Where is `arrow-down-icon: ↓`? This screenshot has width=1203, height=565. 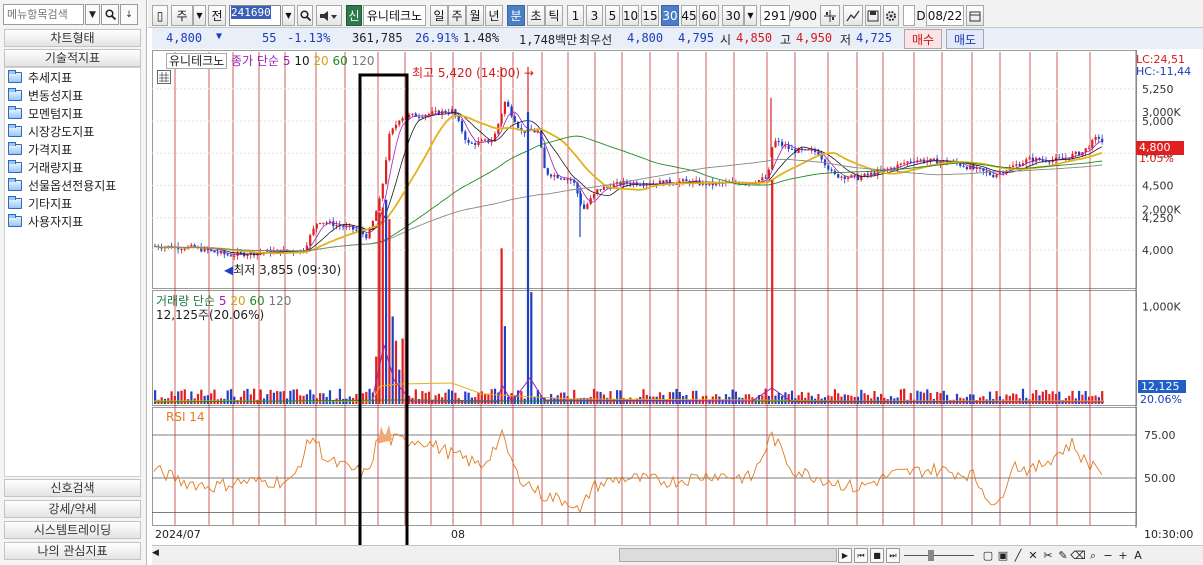 arrow-down-icon: ↓ is located at coordinates (129, 14).